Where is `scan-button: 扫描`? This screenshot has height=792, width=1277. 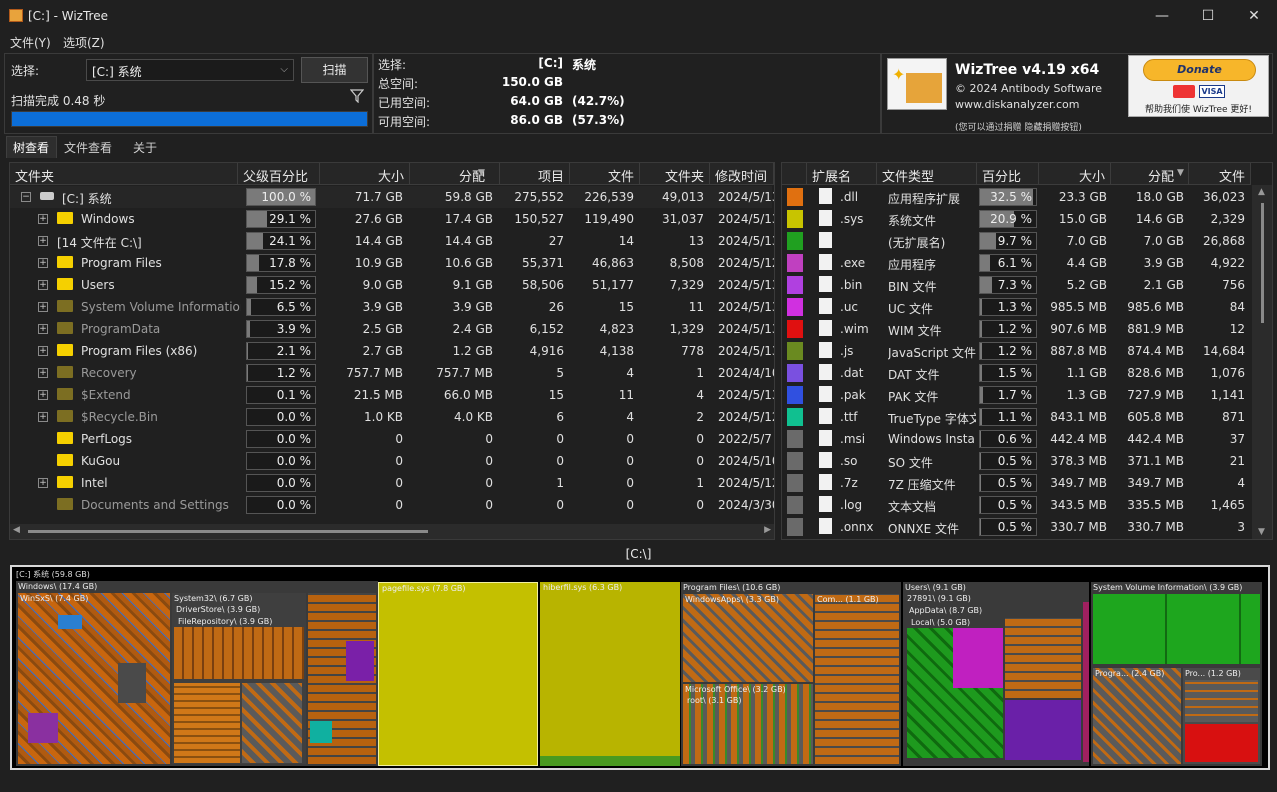 scan-button: 扫描 is located at coordinates (334, 70).